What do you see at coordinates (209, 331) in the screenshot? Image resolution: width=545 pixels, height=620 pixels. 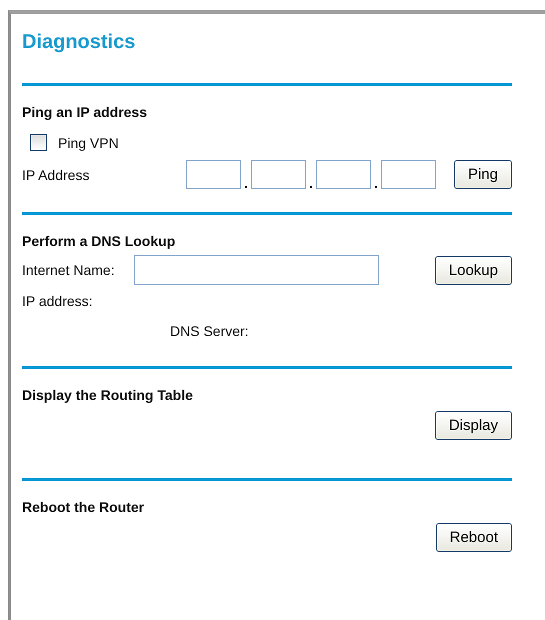 I see `result-label: DNS Server:` at bounding box center [209, 331].